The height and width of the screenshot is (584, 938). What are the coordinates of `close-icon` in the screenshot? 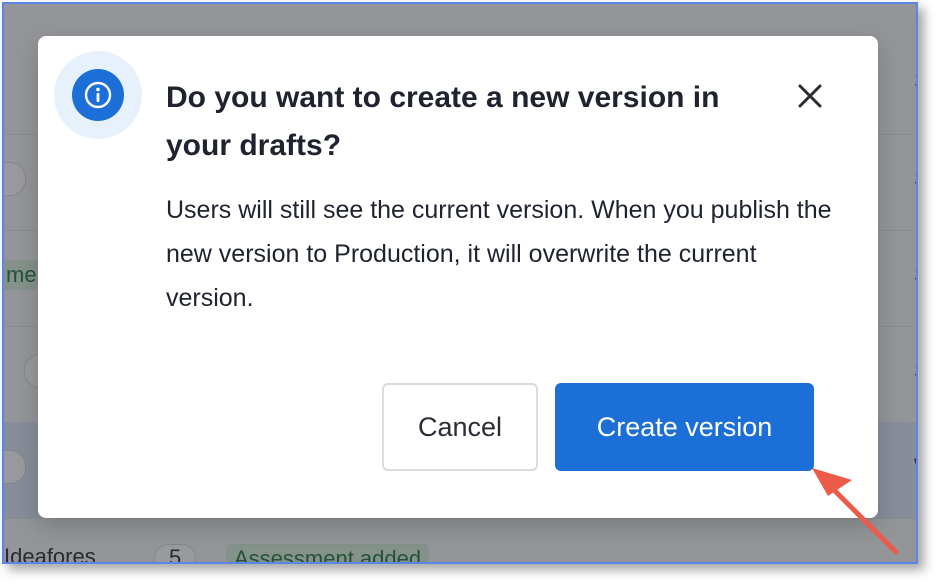 It's located at (810, 96).